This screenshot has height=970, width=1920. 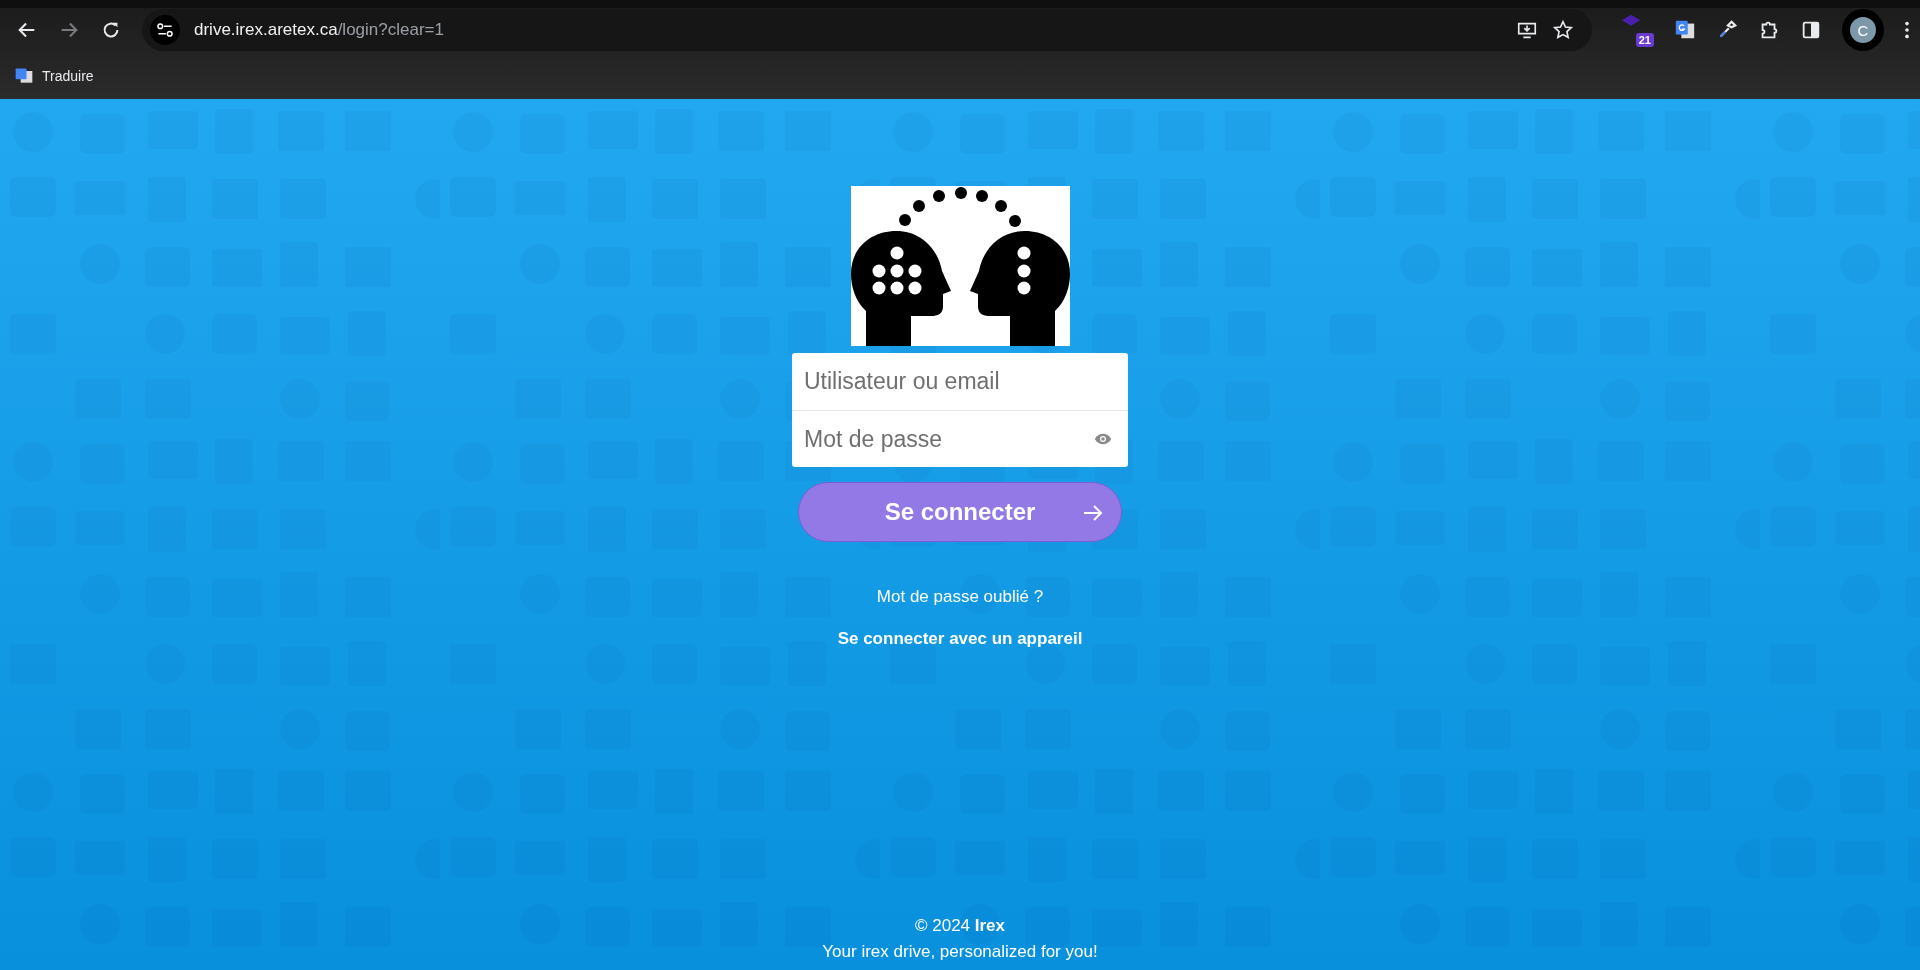 What do you see at coordinates (960, 438) in the screenshot?
I see `password-field: Mot de passe` at bounding box center [960, 438].